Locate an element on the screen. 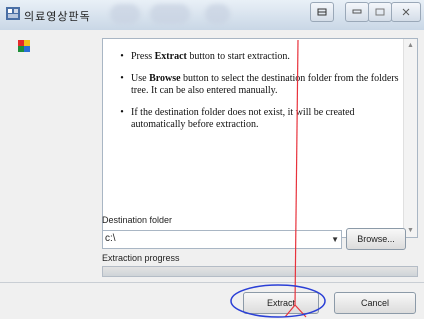  help-icon is located at coordinates (322, 12).